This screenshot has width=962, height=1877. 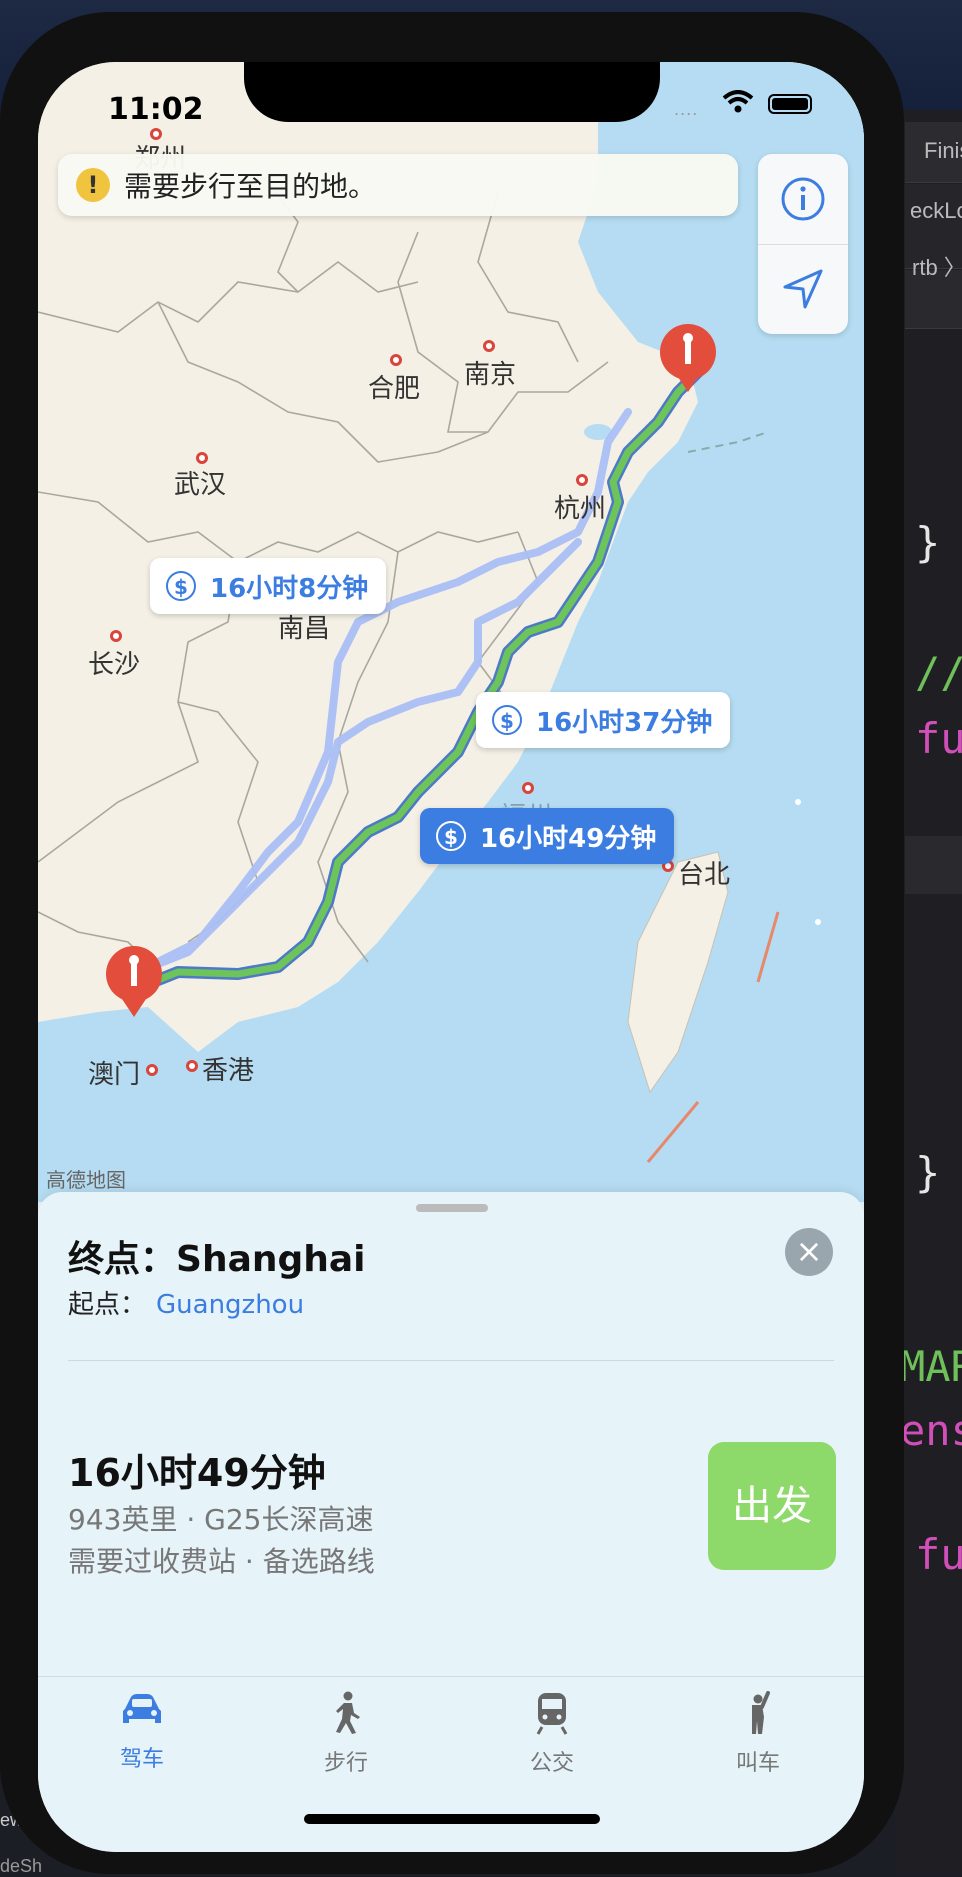 I want to click on city-label-taipei: 台北, so click(x=704, y=875).